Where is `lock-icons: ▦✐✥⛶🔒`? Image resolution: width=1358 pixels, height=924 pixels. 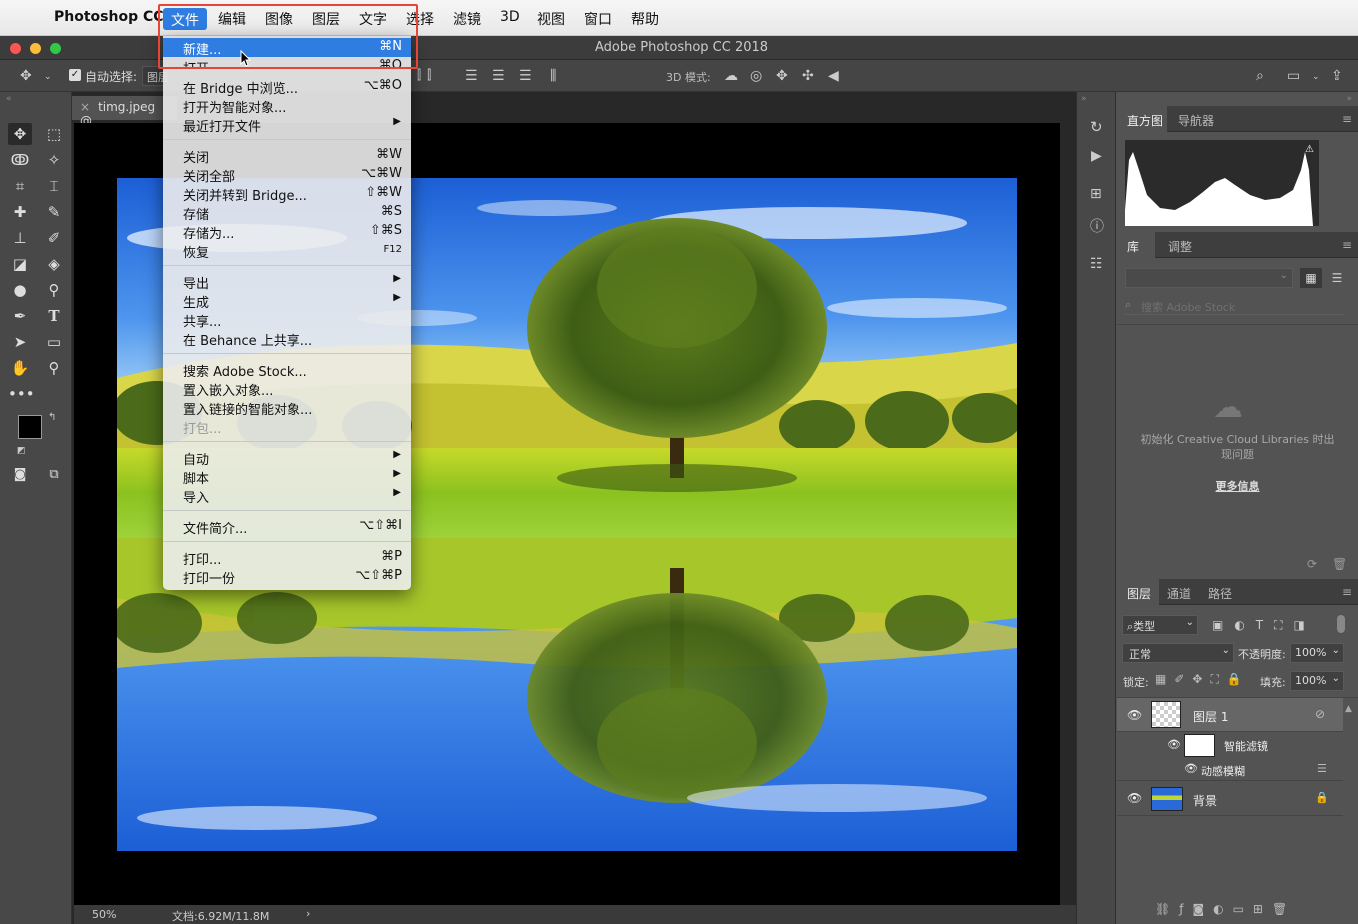 lock-icons: ▦✐✥⛶🔒 is located at coordinates (1202, 679).